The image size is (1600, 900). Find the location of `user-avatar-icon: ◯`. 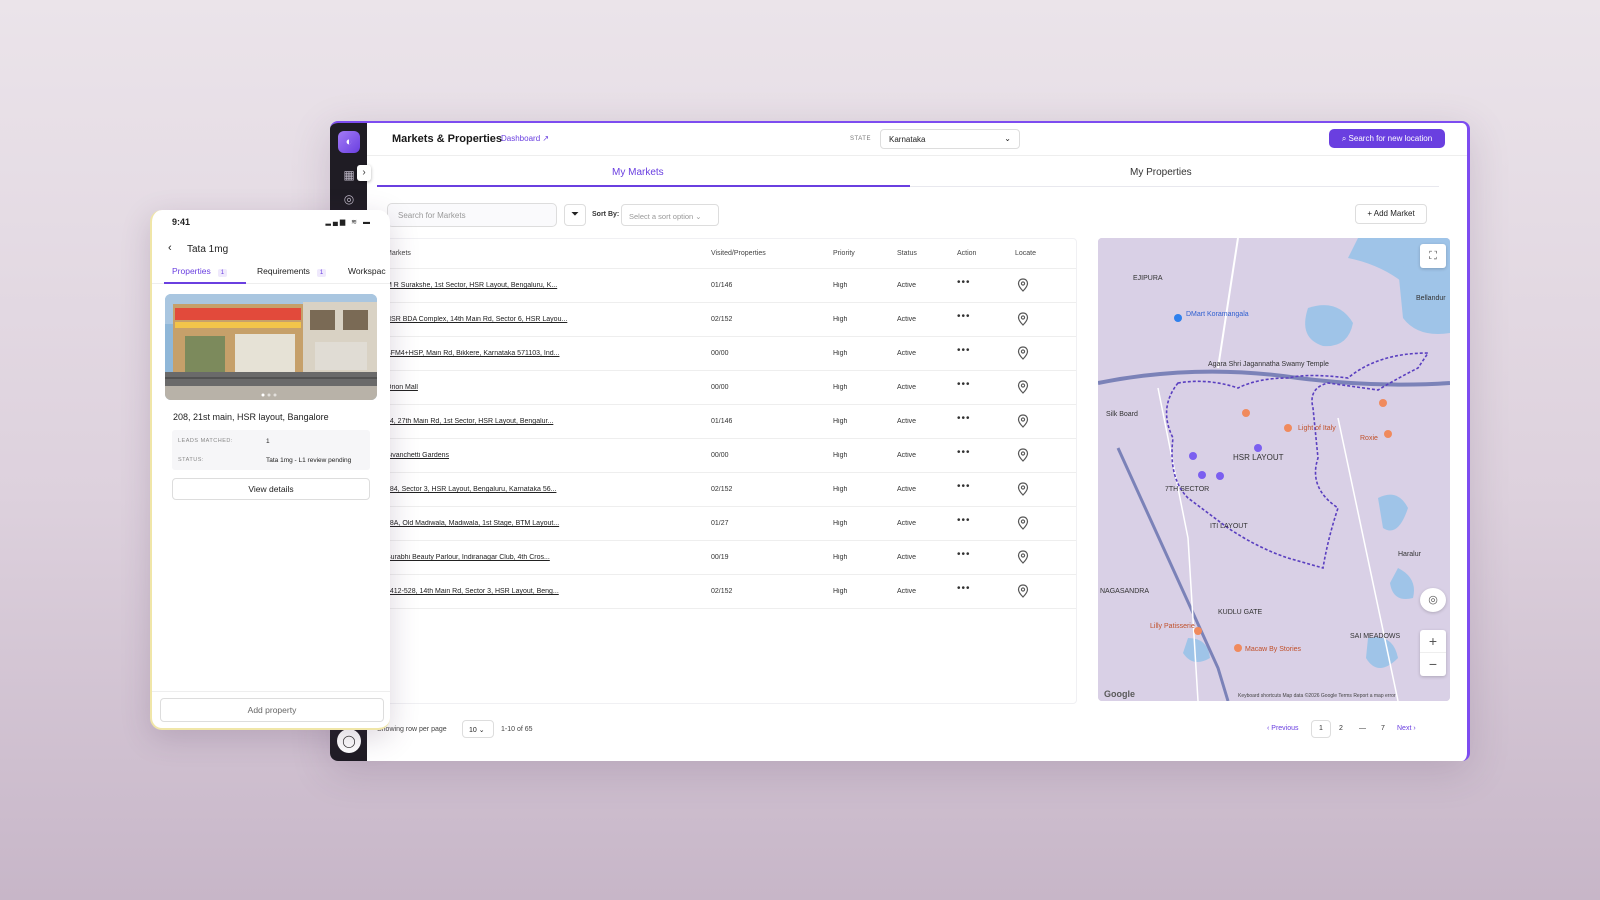

user-avatar-icon: ◯ is located at coordinates (349, 741).